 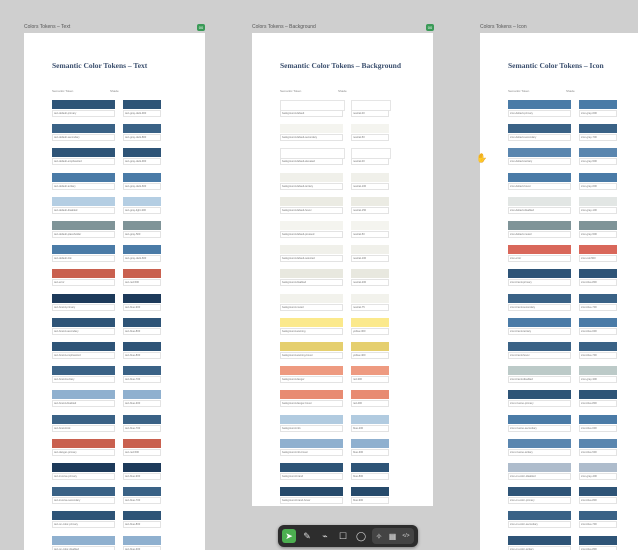 I want to click on token-row: text-inverse-primary text-blue-900, so click(x=109, y=473).